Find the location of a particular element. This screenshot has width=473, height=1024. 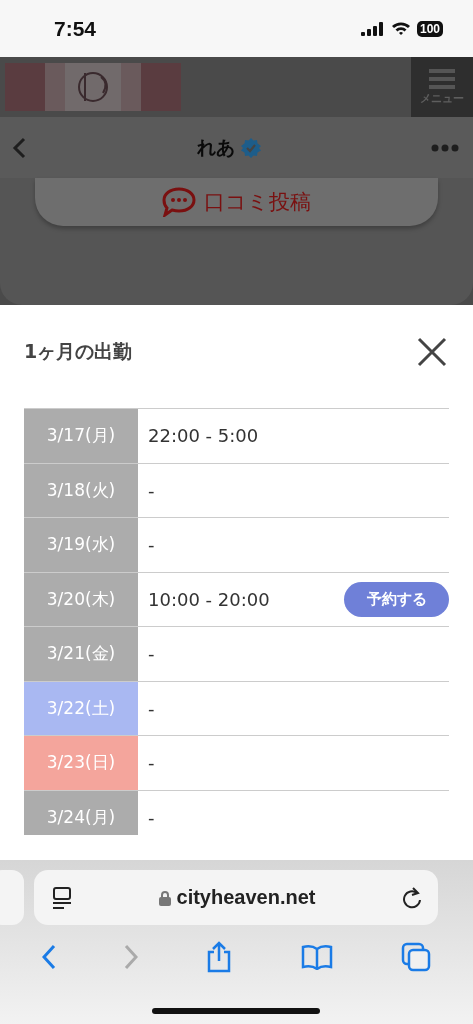

reader-icon is located at coordinates (62, 897).